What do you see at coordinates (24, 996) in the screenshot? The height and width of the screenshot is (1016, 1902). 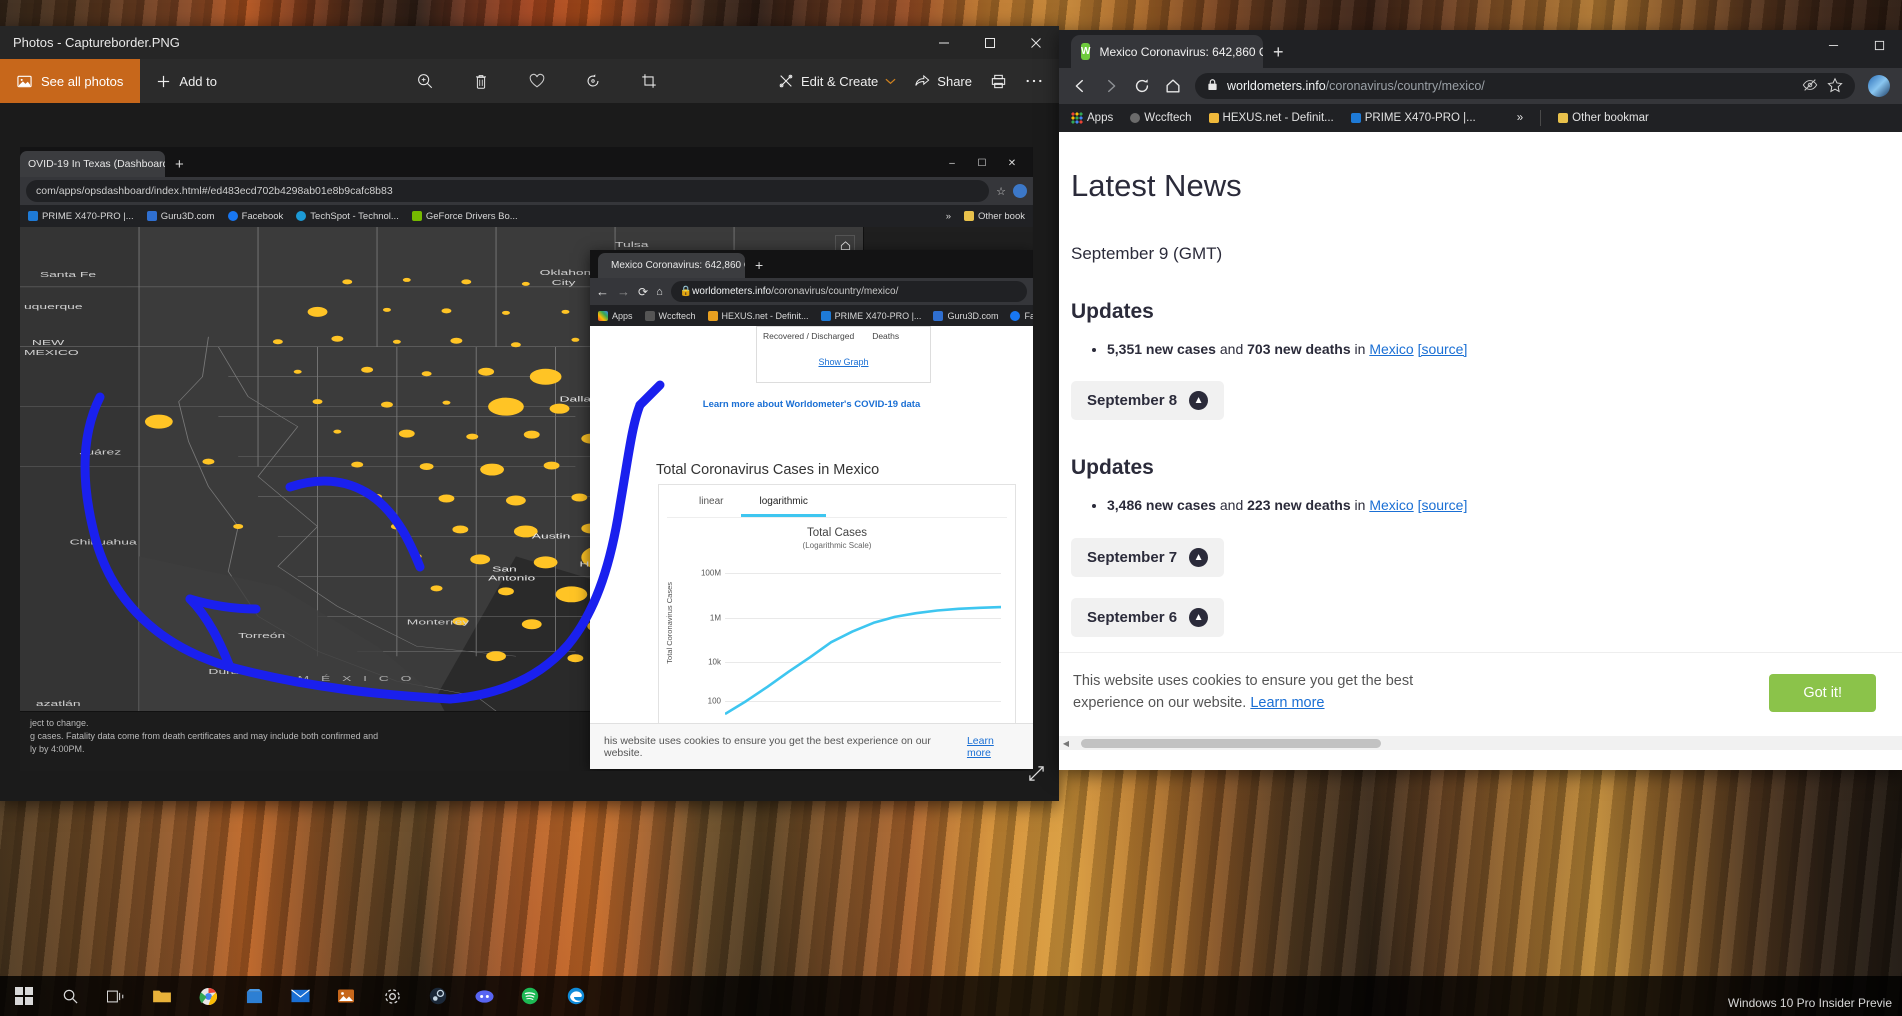 I see `start-icon` at bounding box center [24, 996].